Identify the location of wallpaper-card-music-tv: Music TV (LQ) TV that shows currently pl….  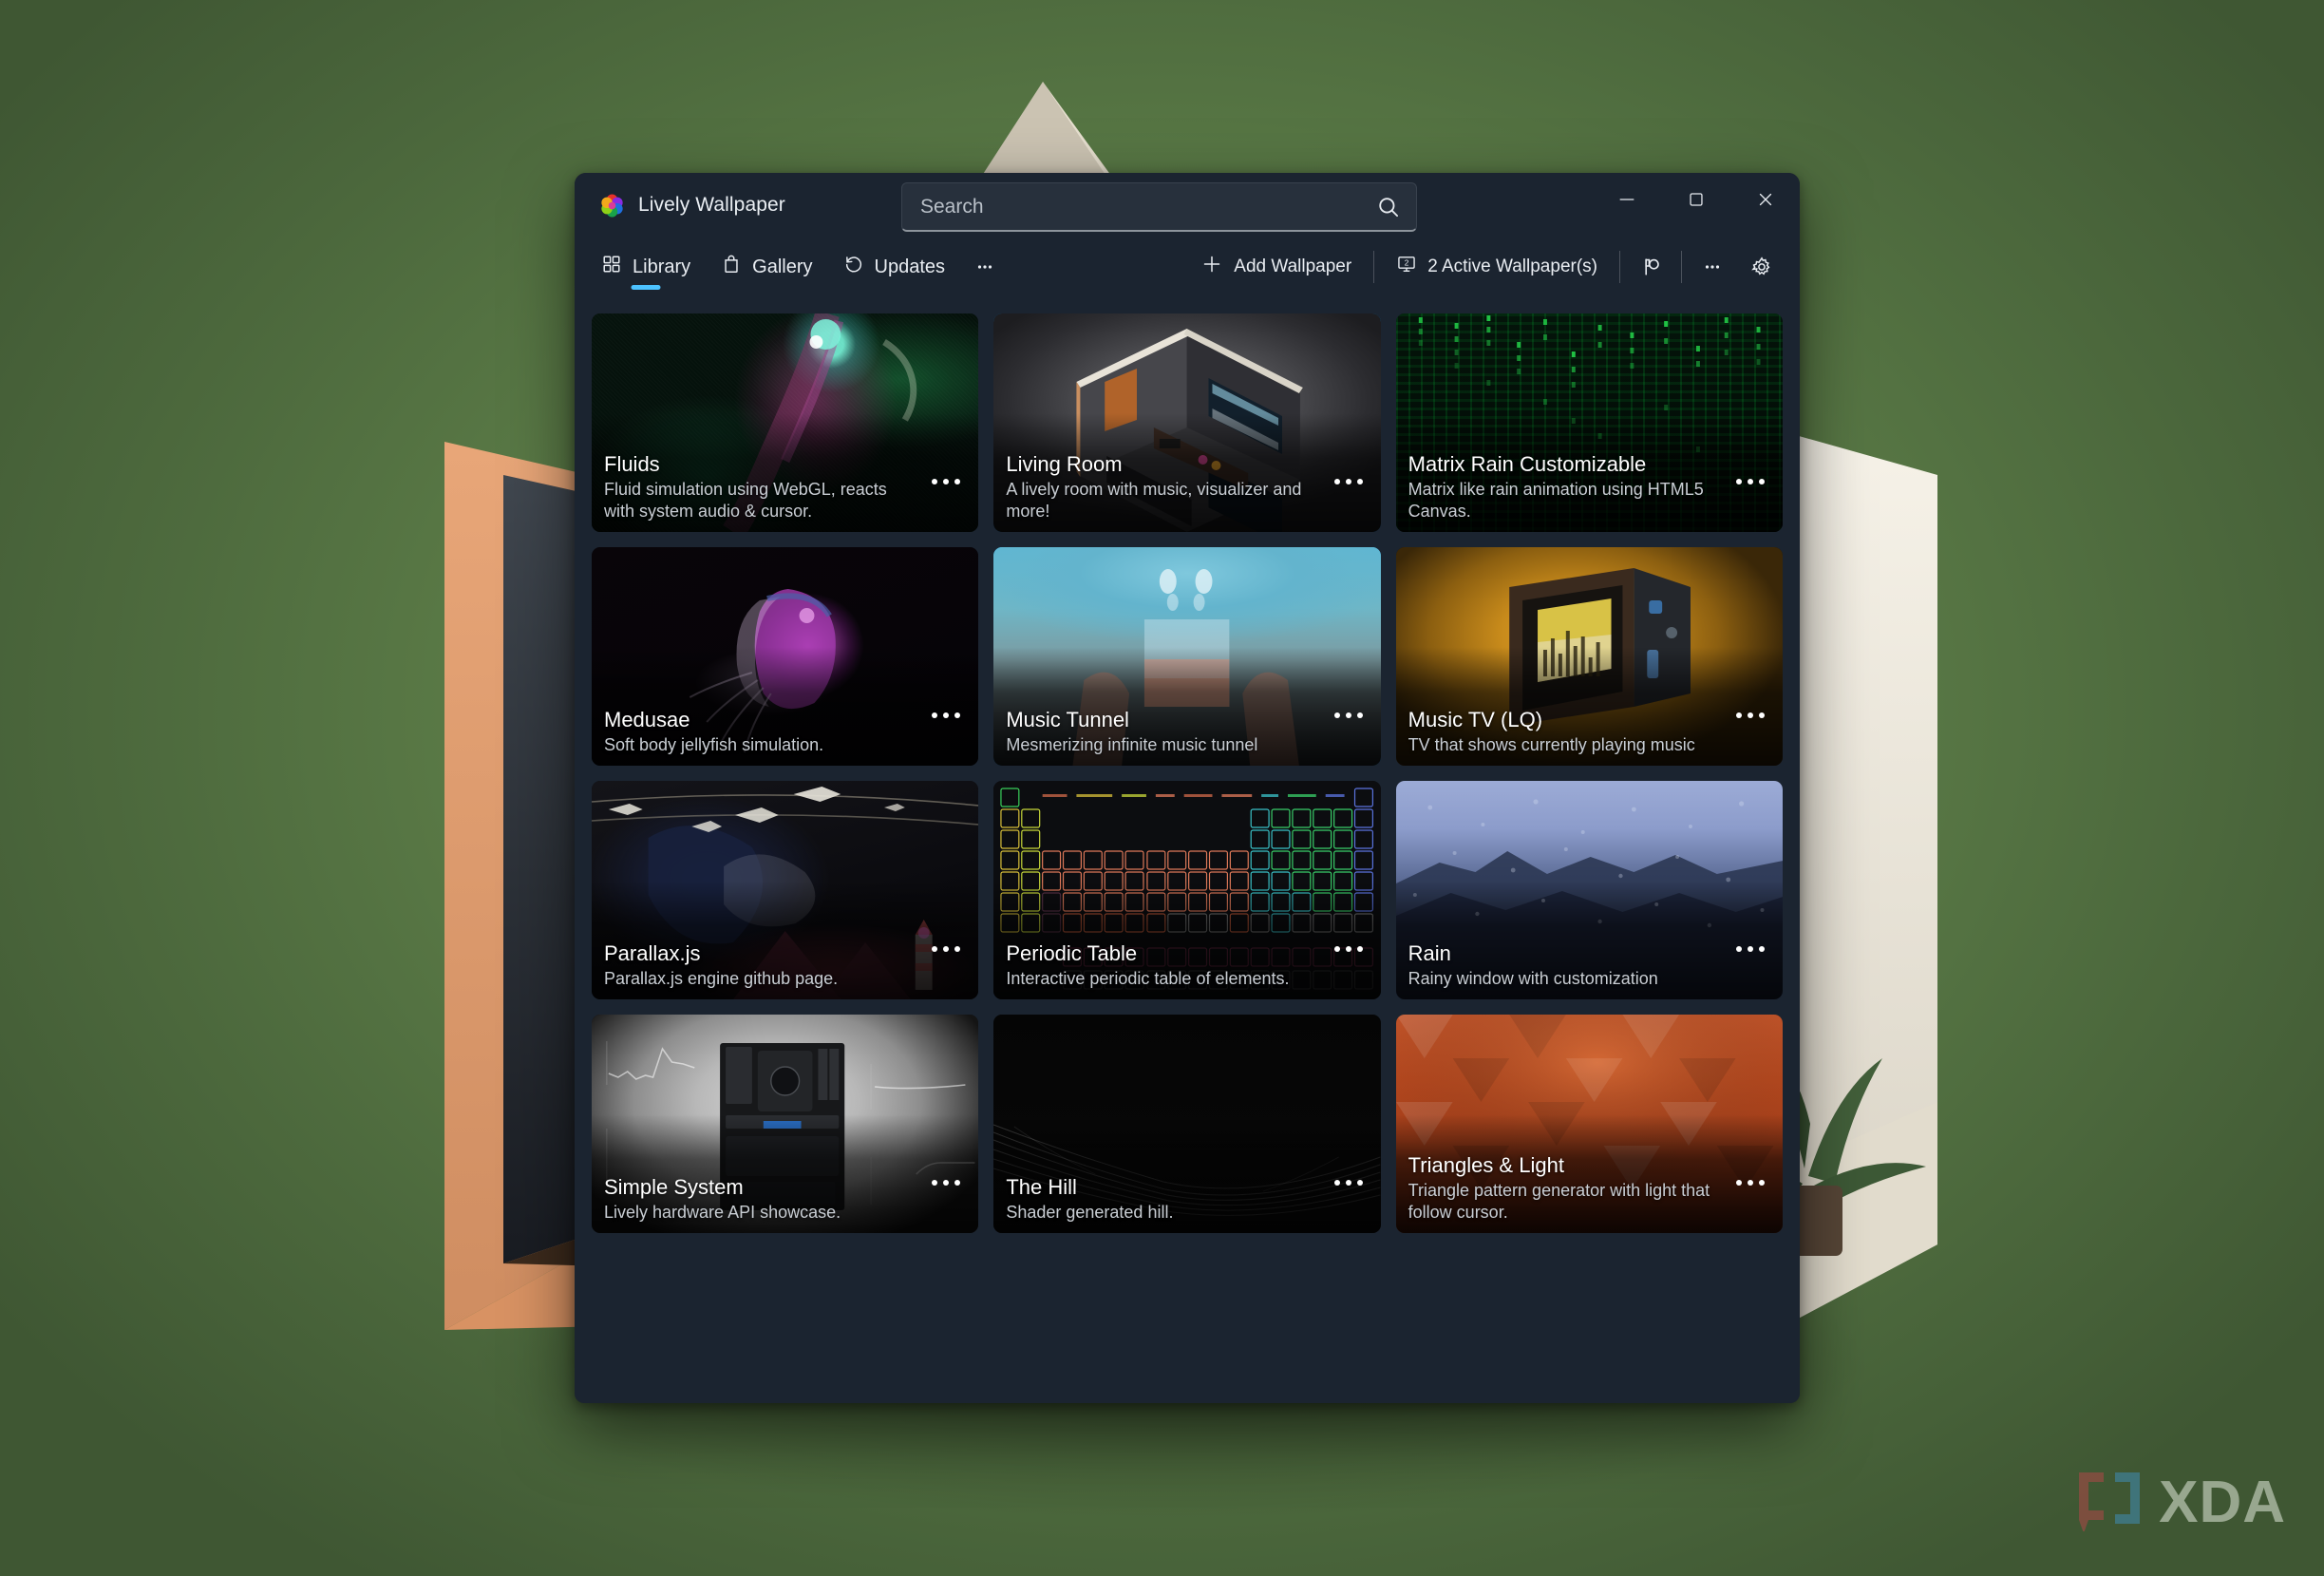
(1589, 656).